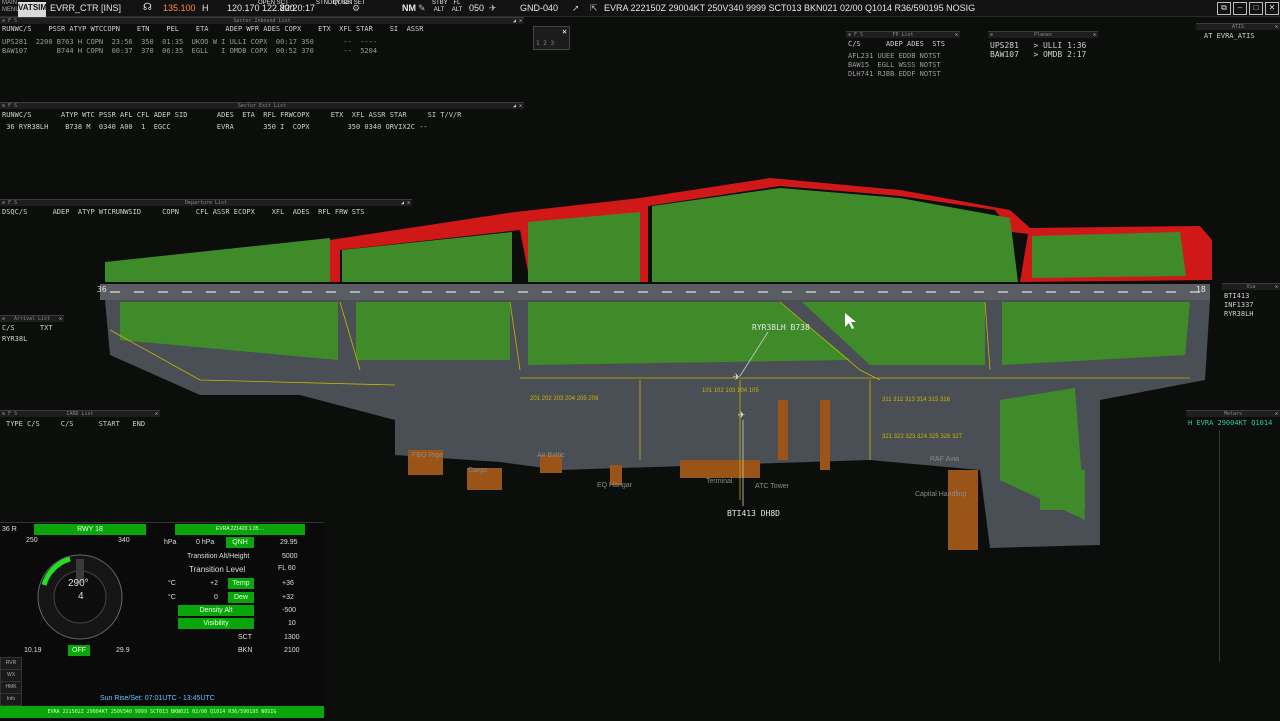 The width and height of the screenshot is (1280, 721). I want to click on aircraft-icon-bti: ✈, so click(741, 414).